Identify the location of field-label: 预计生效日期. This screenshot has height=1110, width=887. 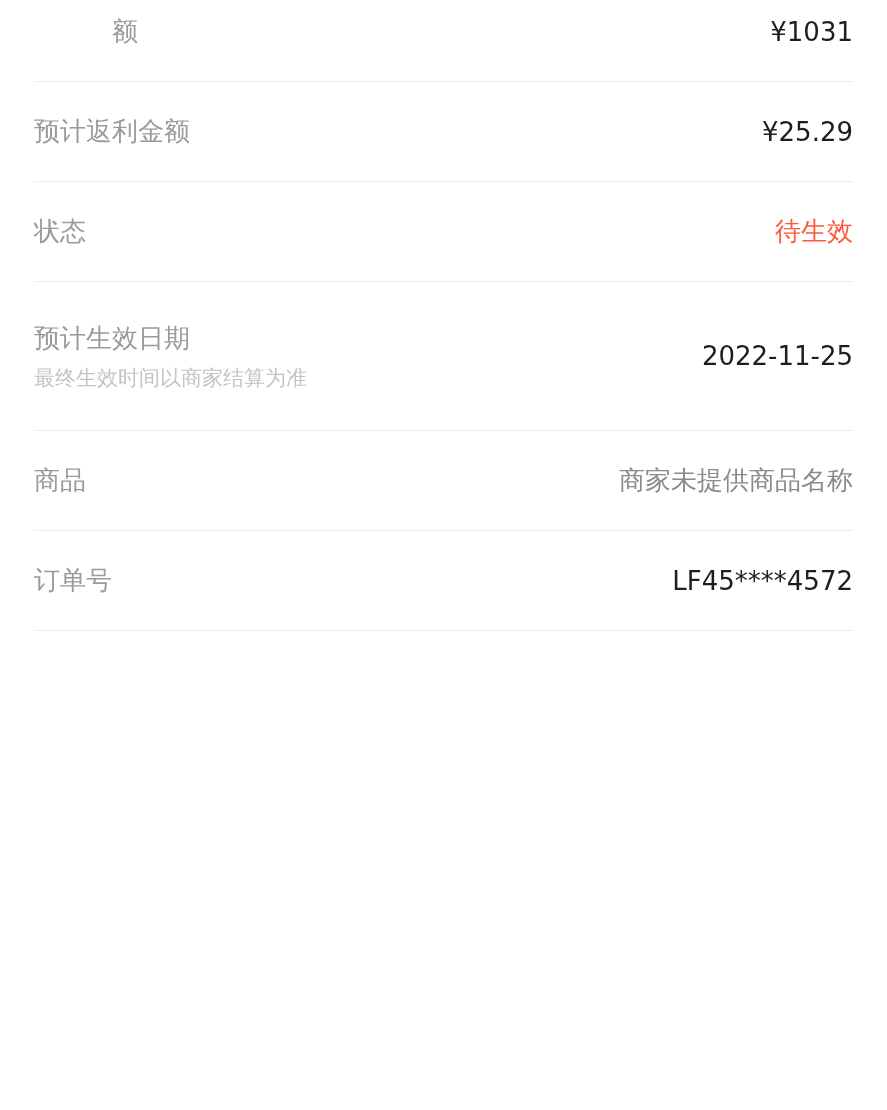
(112, 338).